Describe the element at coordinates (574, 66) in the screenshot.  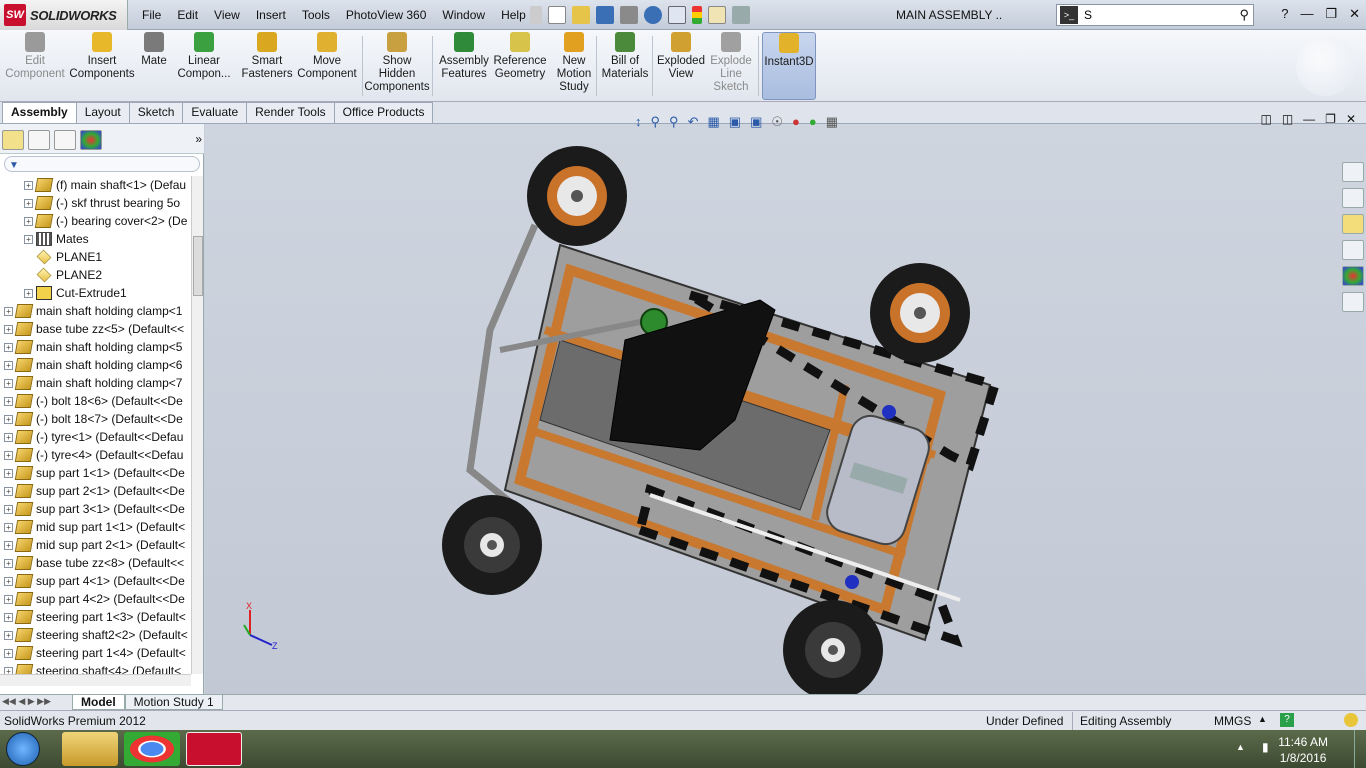
I see `new-motion-study-button: New Motion Study` at that location.